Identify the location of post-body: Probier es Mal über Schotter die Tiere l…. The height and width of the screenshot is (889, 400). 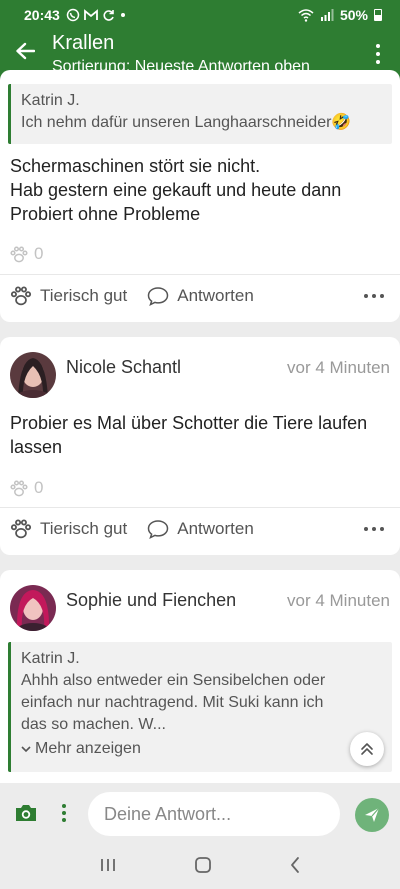
(189, 435).